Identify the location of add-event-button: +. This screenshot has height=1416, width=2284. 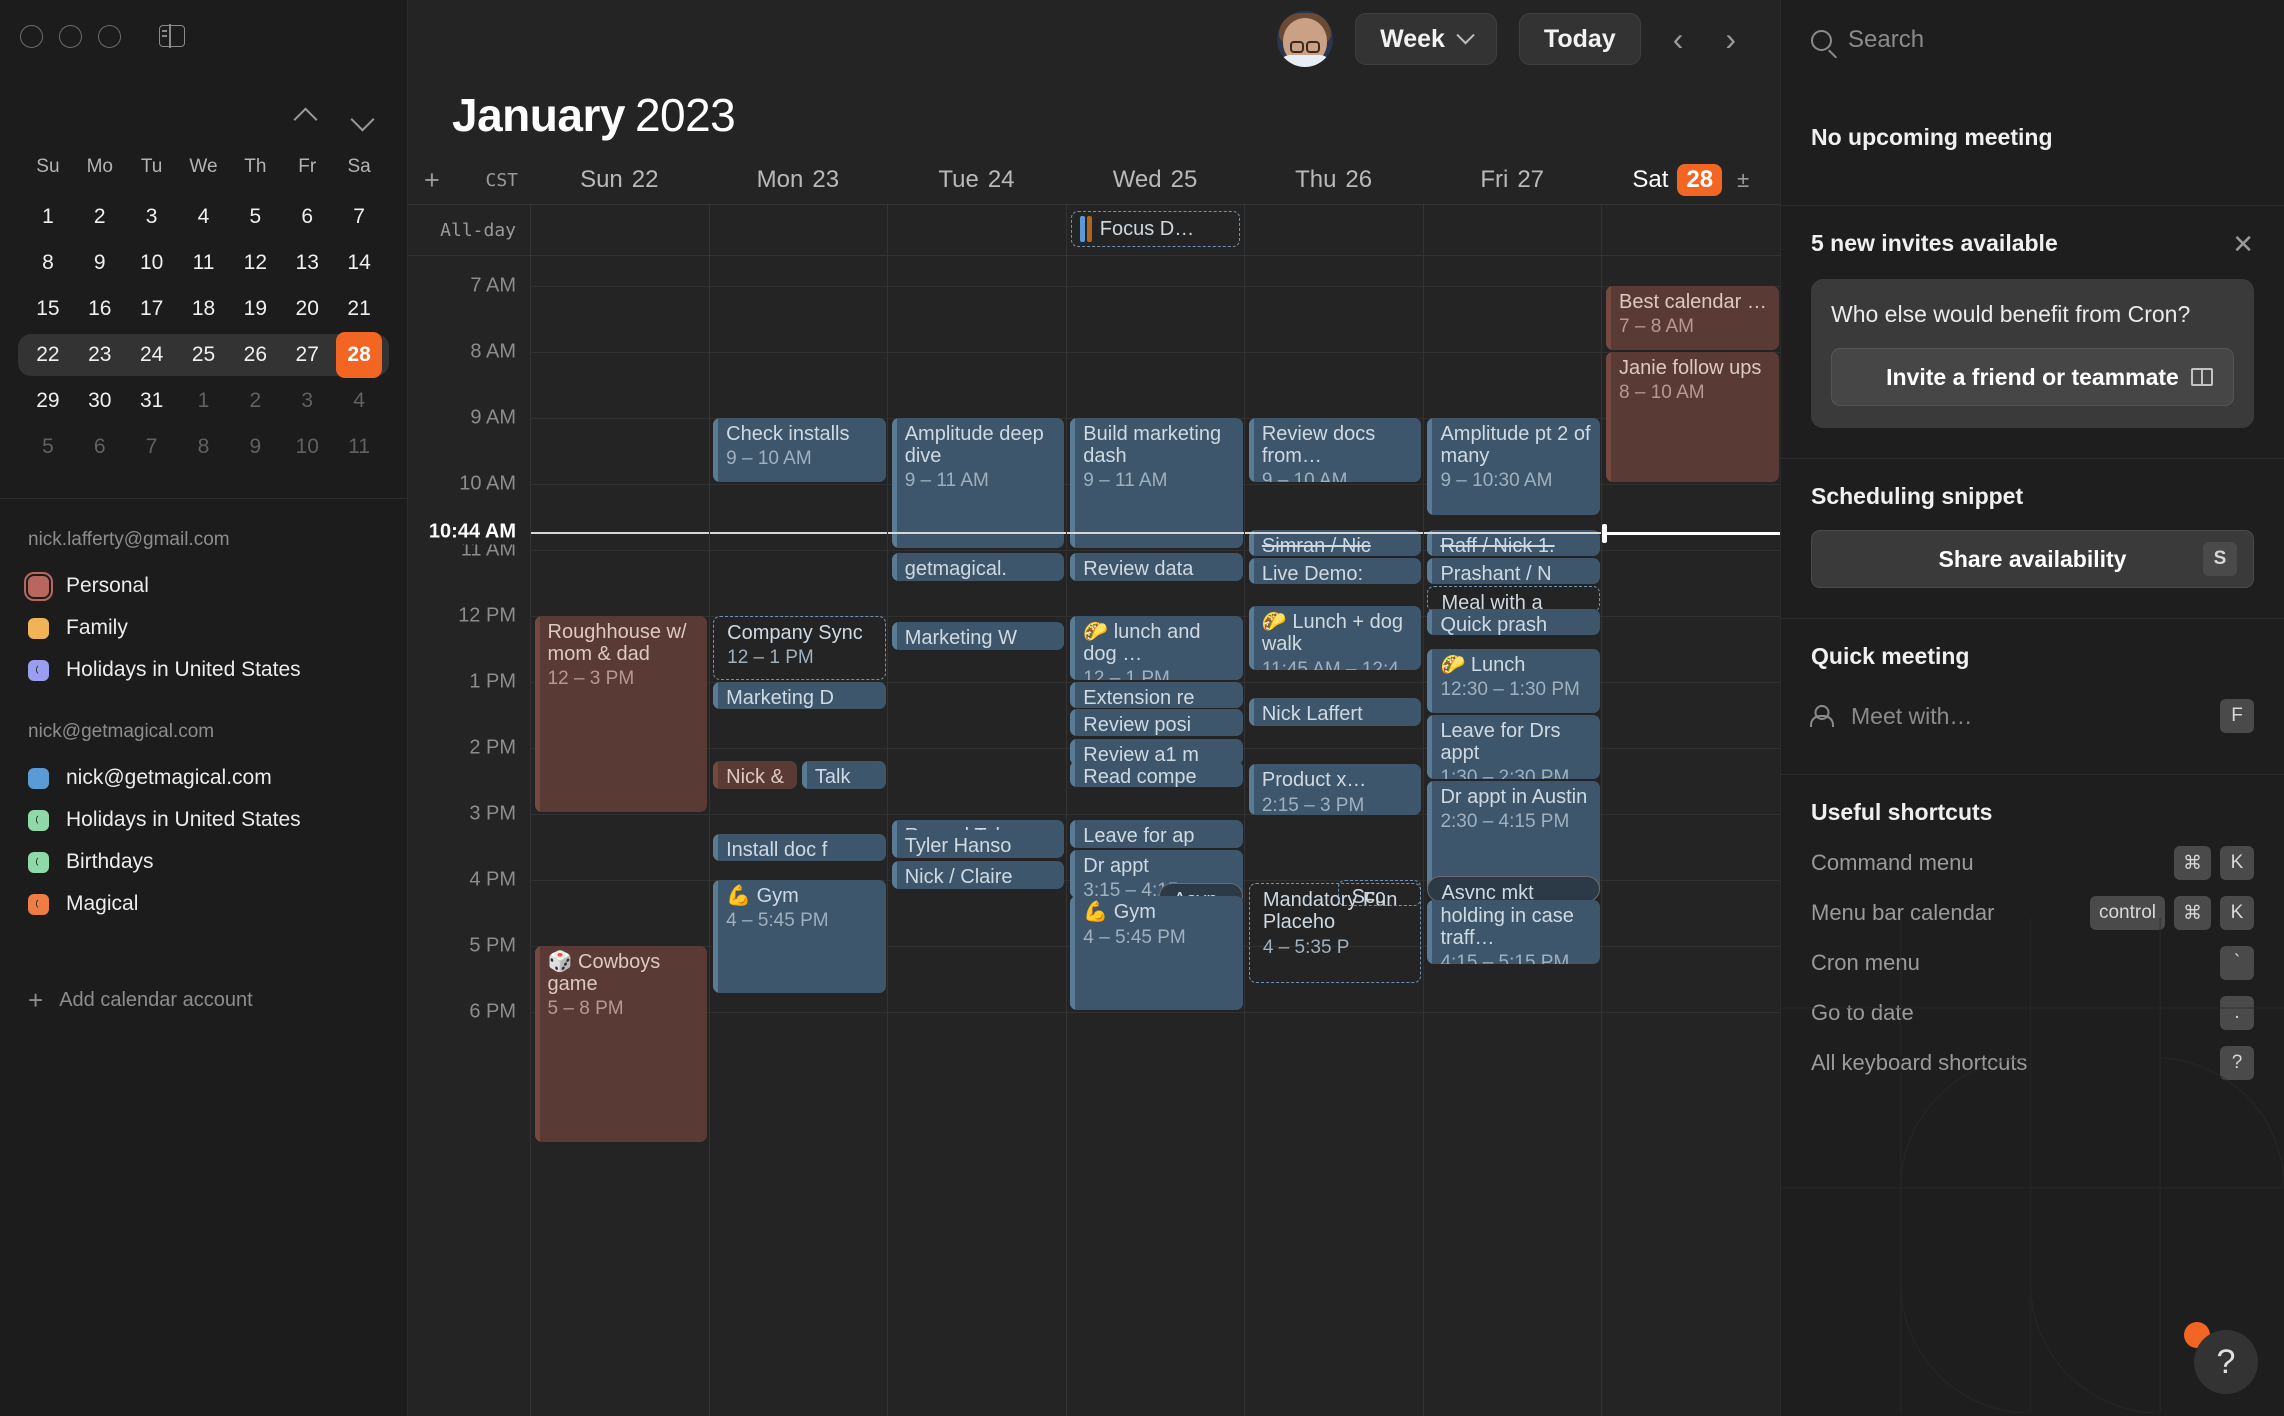
(432, 180).